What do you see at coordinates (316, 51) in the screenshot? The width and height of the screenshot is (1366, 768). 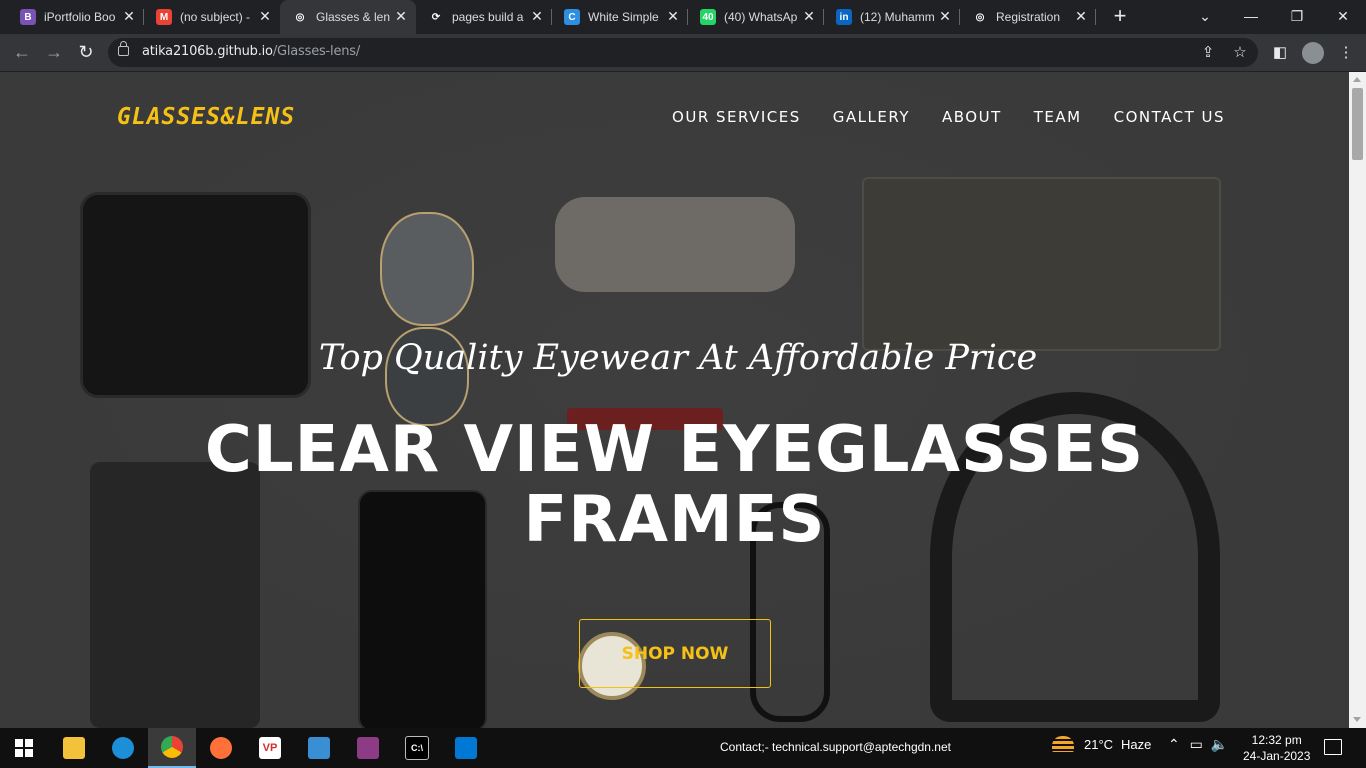 I see `url-path: /Glasses-lens/` at bounding box center [316, 51].